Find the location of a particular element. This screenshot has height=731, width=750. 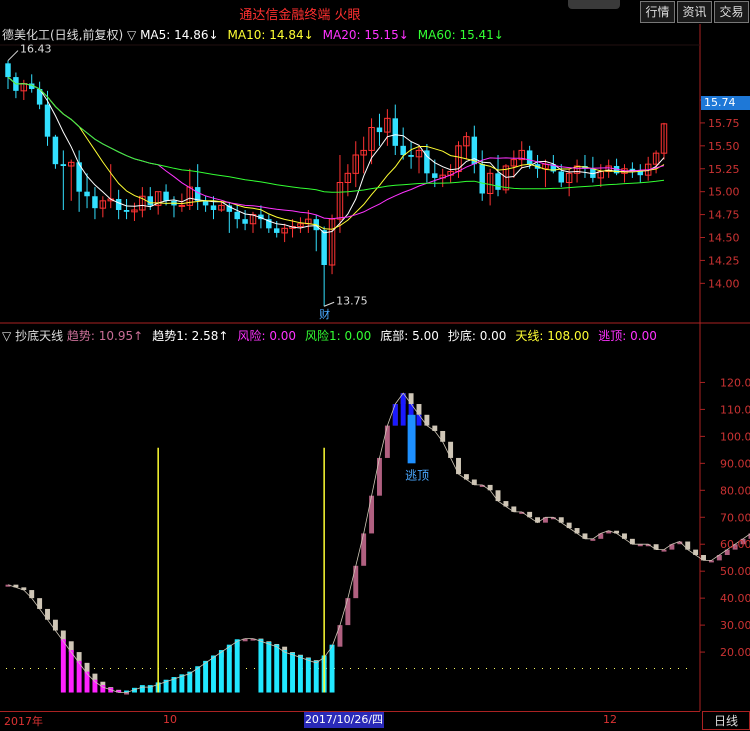

indicator-tick-label: 20.00 is located at coordinates (735, 652).